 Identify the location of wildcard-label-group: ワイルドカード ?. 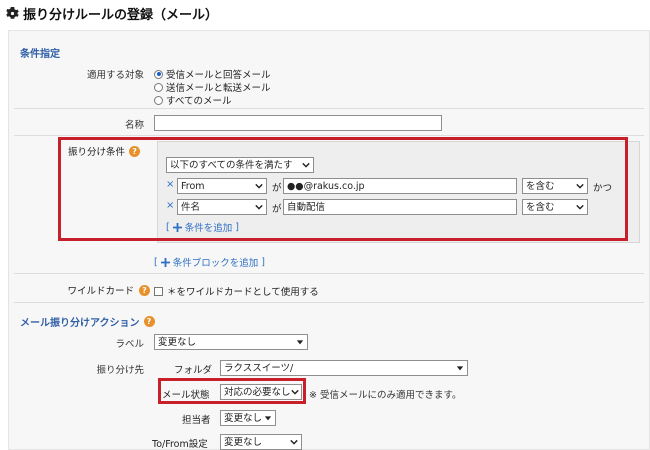
(104, 290).